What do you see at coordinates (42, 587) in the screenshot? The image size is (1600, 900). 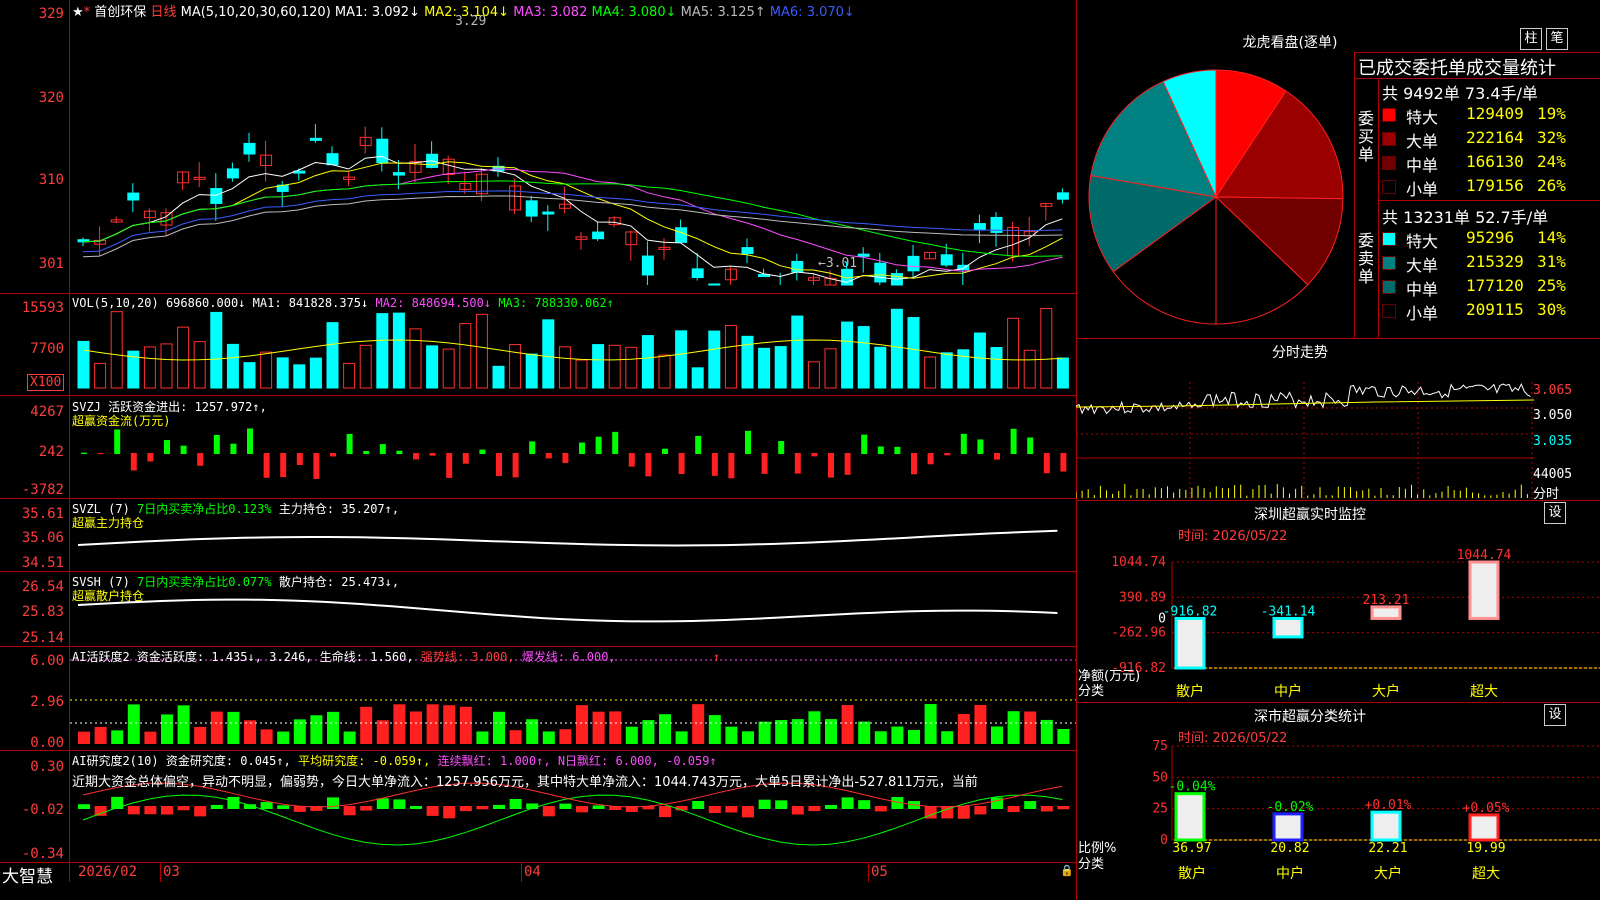 I see `svsh-tick: 26.54` at bounding box center [42, 587].